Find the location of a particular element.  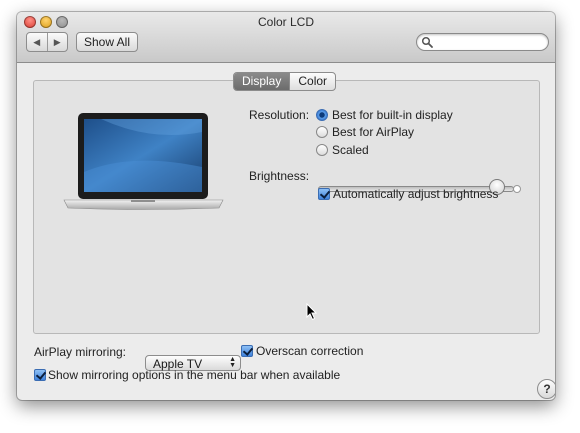

radio-label-scaled: Scaled is located at coordinates (350, 150).